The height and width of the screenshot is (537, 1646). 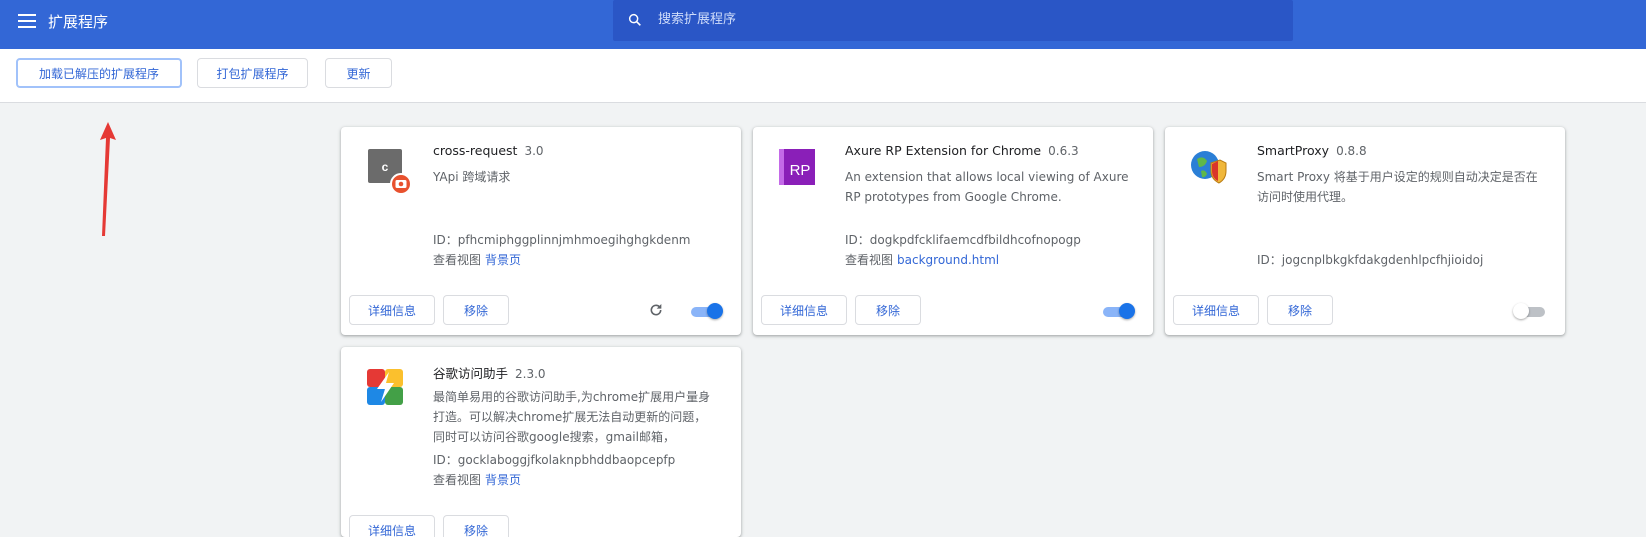 What do you see at coordinates (963, 240) in the screenshot?
I see `extension-id: ID：dogkpdfcklifaemcdfbildhcofnopogp` at bounding box center [963, 240].